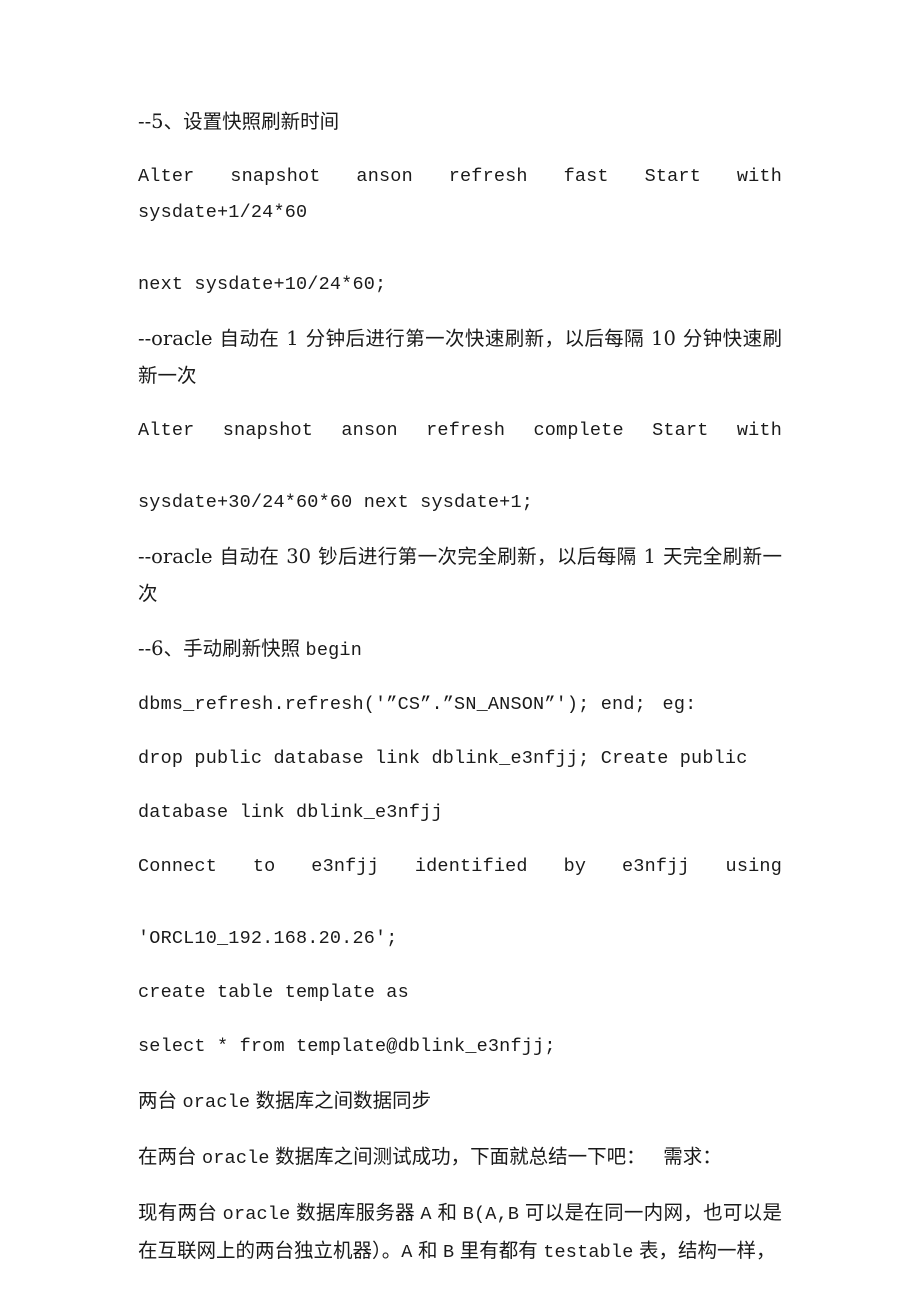 The height and width of the screenshot is (1302, 920). What do you see at coordinates (256, 1214) in the screenshot?
I see `req-keyword-oracle: oracle` at bounding box center [256, 1214].